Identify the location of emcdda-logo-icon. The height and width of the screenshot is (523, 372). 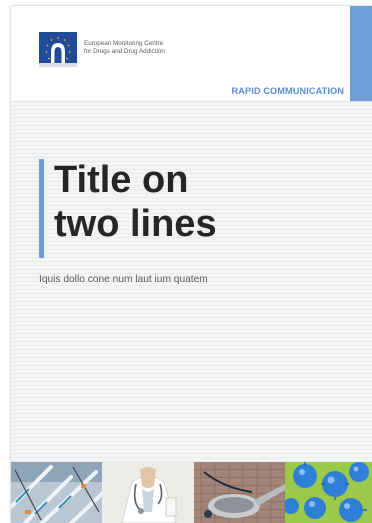
(58, 49).